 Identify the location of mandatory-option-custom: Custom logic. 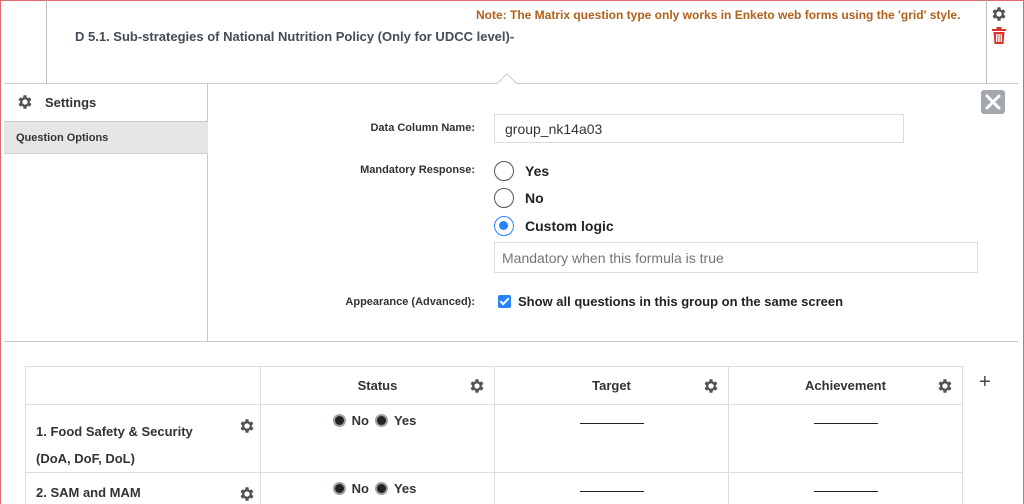
(554, 226).